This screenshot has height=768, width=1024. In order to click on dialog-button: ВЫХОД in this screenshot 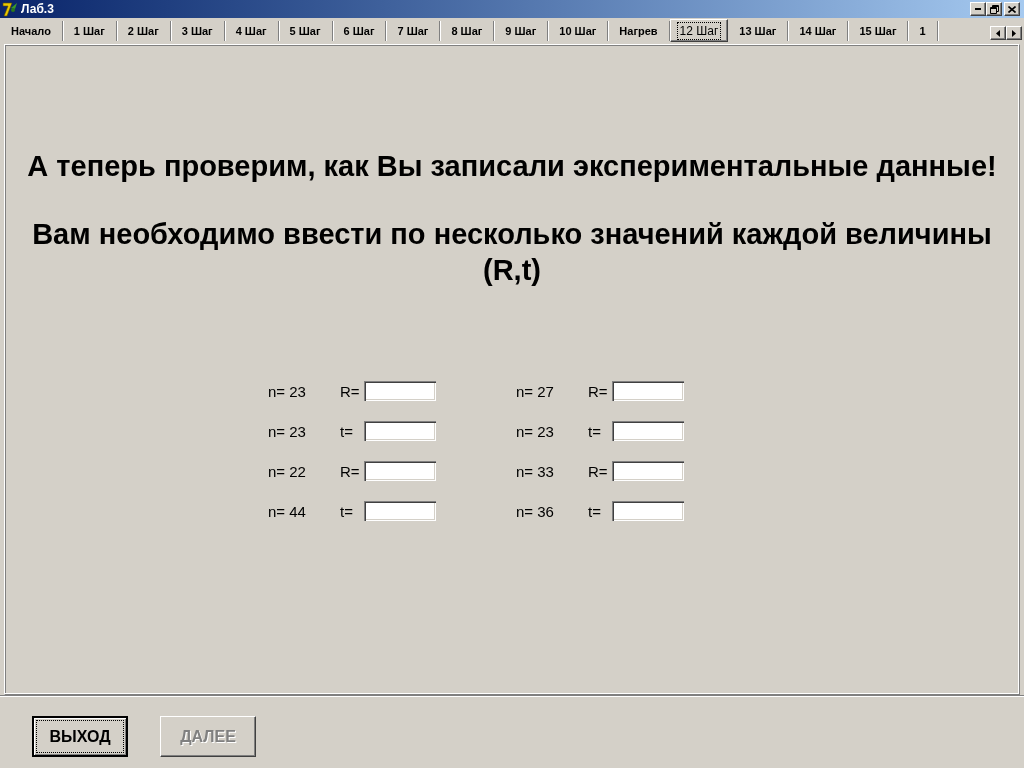, I will do `click(80, 736)`.